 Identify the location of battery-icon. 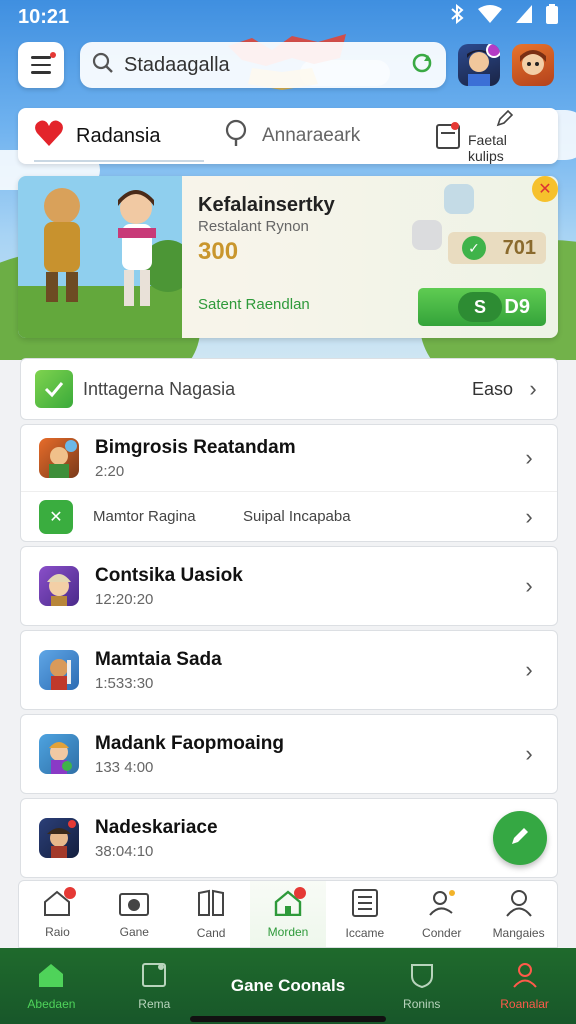
(552, 17).